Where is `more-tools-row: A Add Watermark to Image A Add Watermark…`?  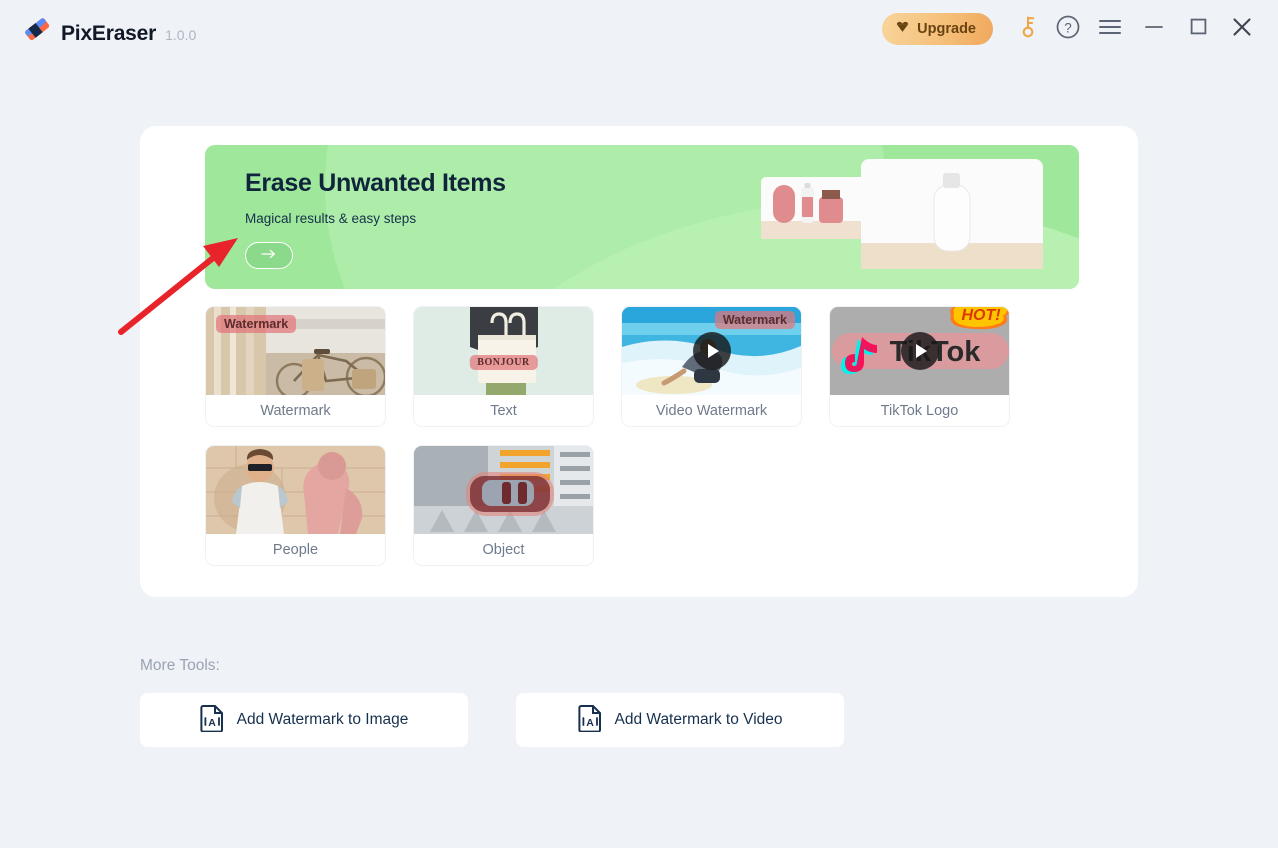 more-tools-row: A Add Watermark to Image A Add Watermark… is located at coordinates (492, 720).